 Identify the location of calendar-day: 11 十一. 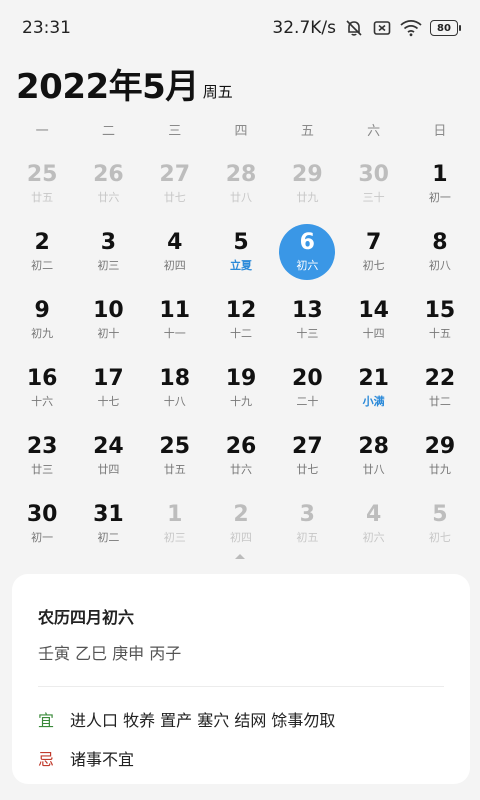
(175, 320).